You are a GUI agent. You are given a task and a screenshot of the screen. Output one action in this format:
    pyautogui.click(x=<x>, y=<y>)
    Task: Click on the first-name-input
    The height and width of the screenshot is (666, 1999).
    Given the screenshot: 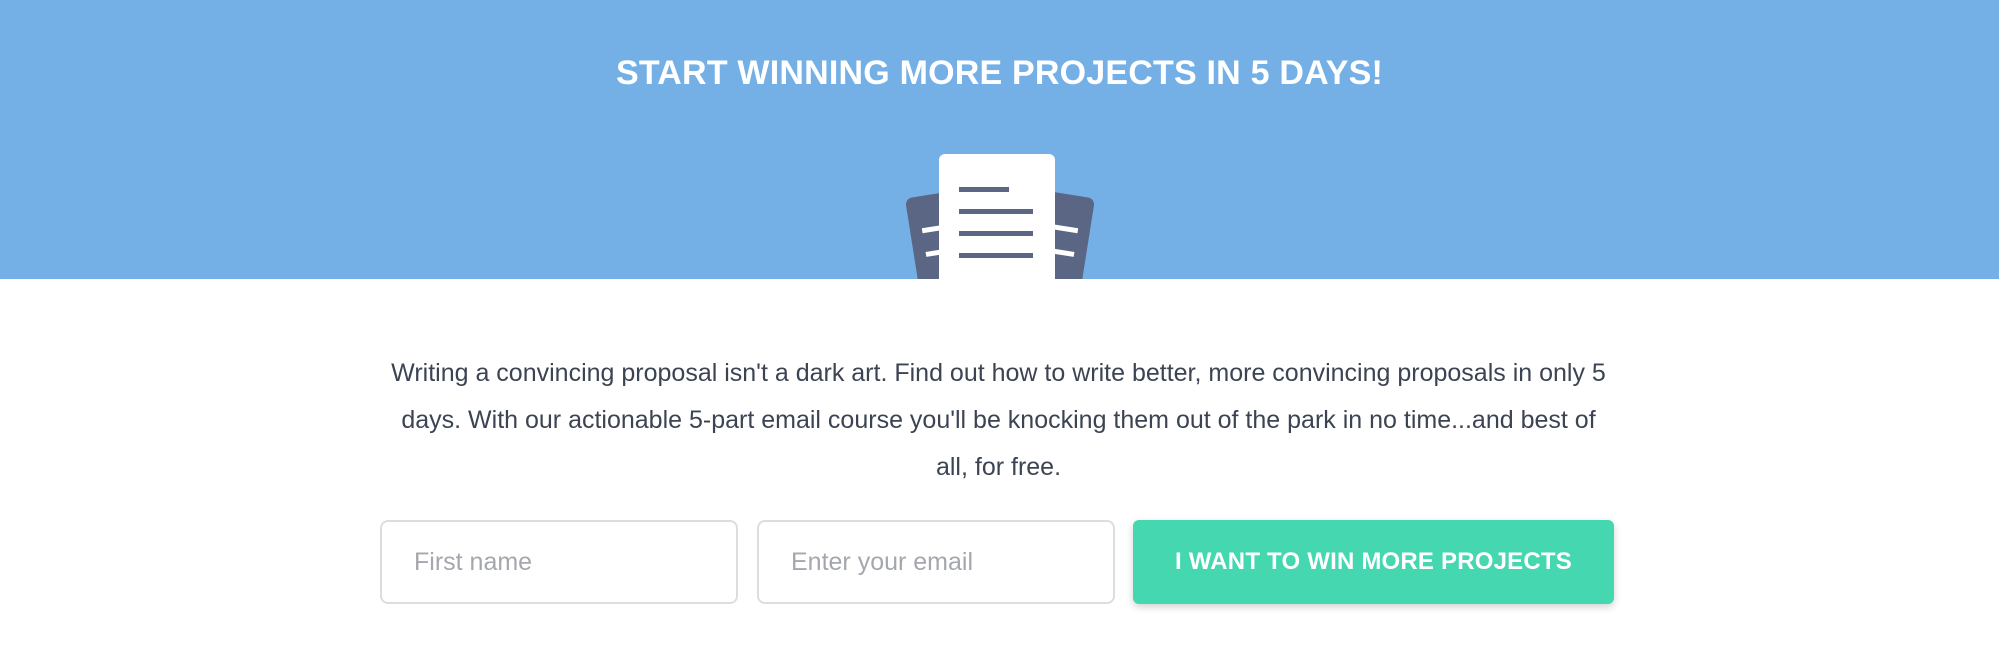 What is the action you would take?
    pyautogui.click(x=559, y=562)
    